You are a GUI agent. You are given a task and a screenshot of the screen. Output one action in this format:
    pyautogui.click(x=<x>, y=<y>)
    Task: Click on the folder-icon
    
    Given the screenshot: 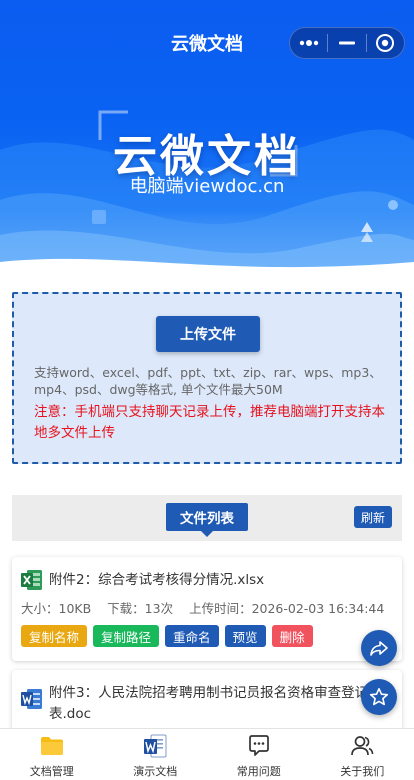 What is the action you would take?
    pyautogui.click(x=51, y=746)
    